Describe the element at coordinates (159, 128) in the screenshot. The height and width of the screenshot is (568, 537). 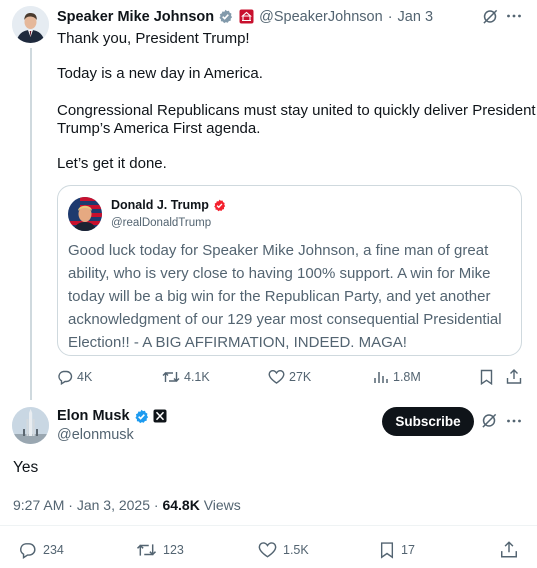
I see `tweet-text-line: Trump’s America First agenda.` at that location.